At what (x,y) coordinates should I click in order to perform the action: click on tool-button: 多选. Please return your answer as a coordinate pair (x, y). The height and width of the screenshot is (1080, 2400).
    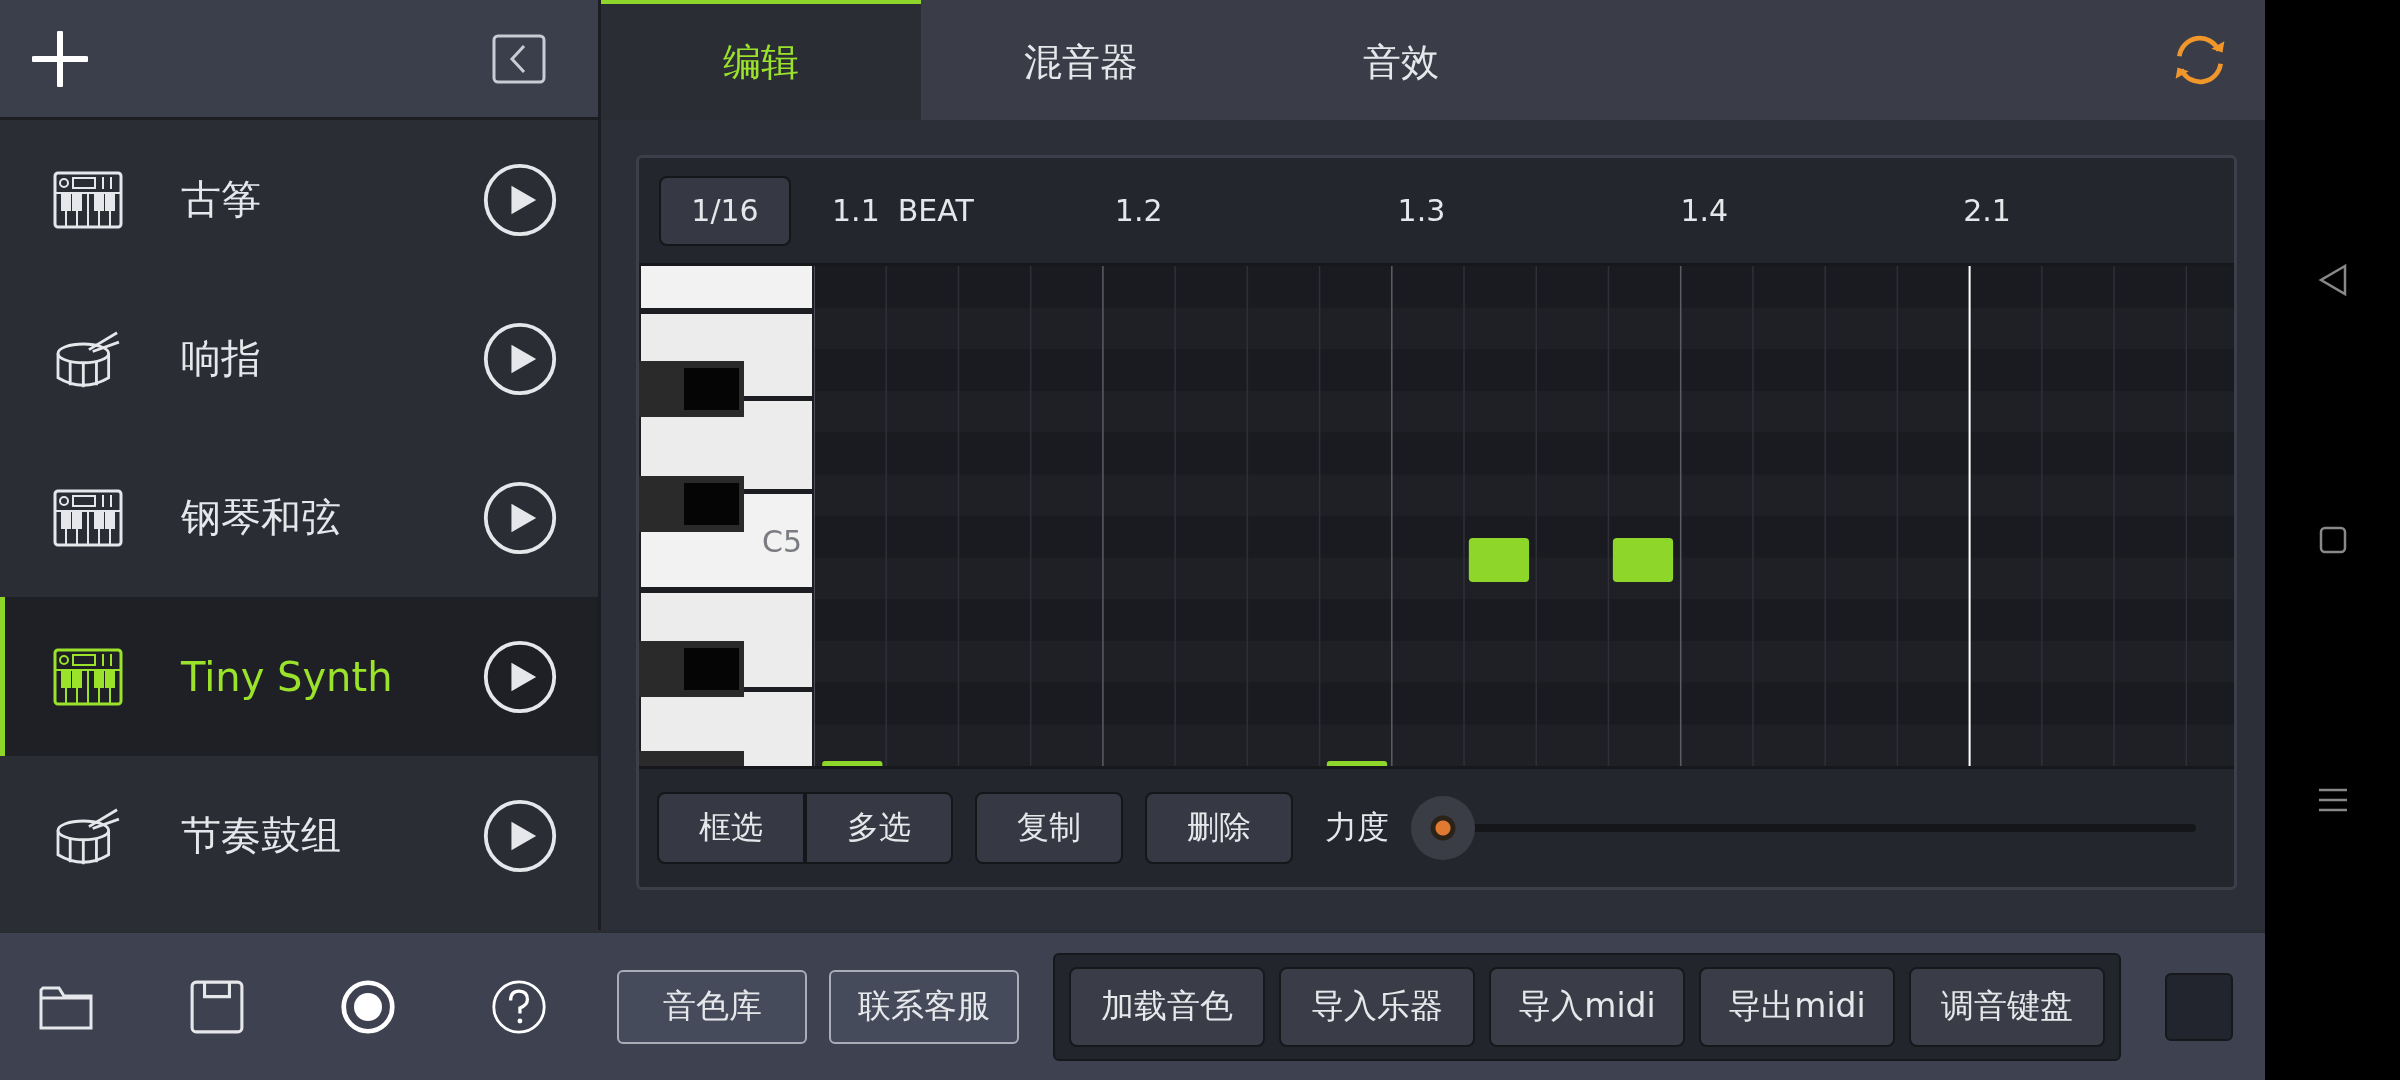
    Looking at the image, I should click on (879, 828).